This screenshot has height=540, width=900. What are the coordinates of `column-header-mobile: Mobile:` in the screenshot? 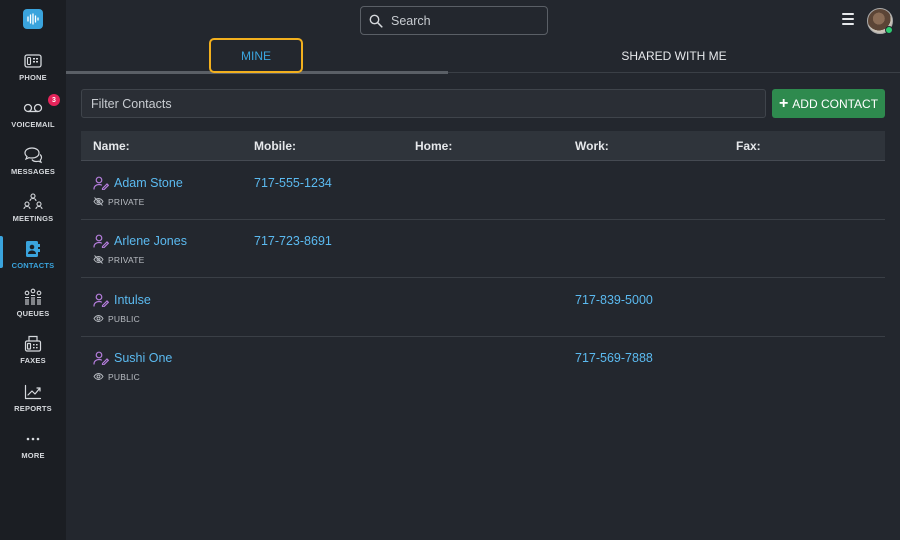 It's located at (275, 146).